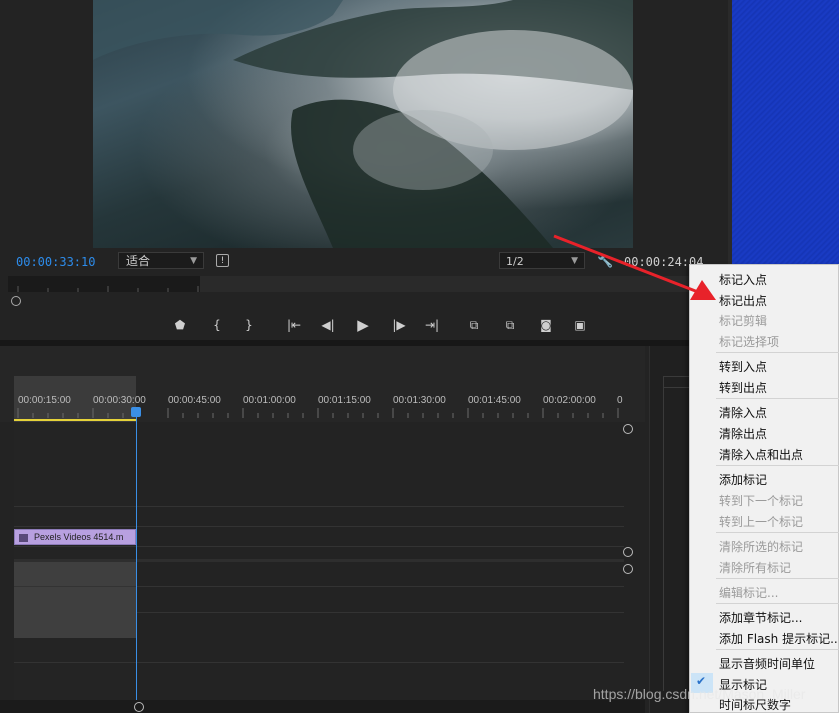 Image resolution: width=839 pixels, height=713 pixels. I want to click on menu-item-go-to-out: 转到出点, so click(743, 387).